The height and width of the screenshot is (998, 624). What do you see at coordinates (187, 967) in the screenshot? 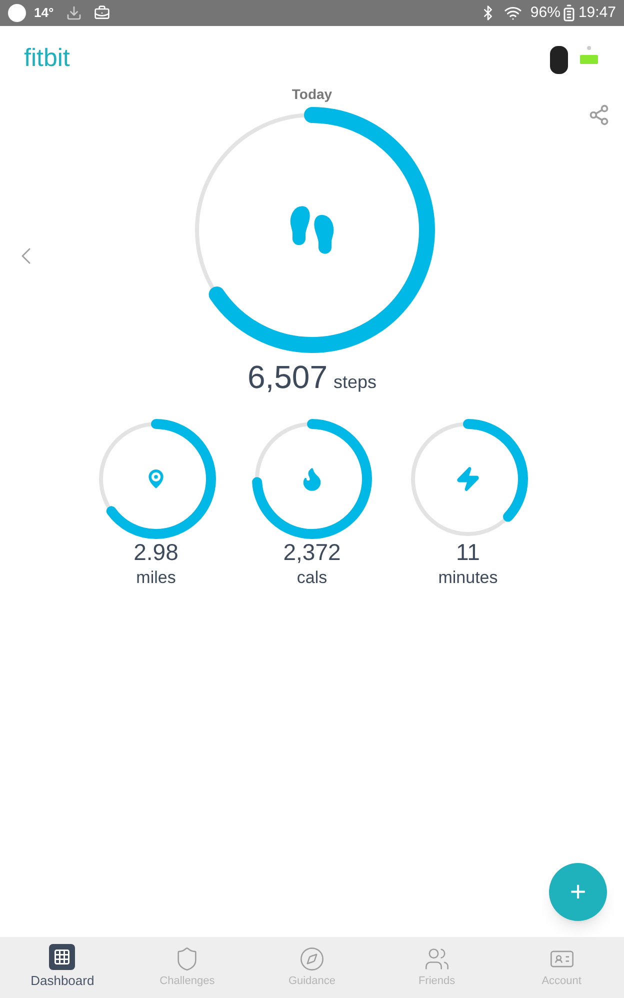
I see `nav-tab: Challenges` at bounding box center [187, 967].